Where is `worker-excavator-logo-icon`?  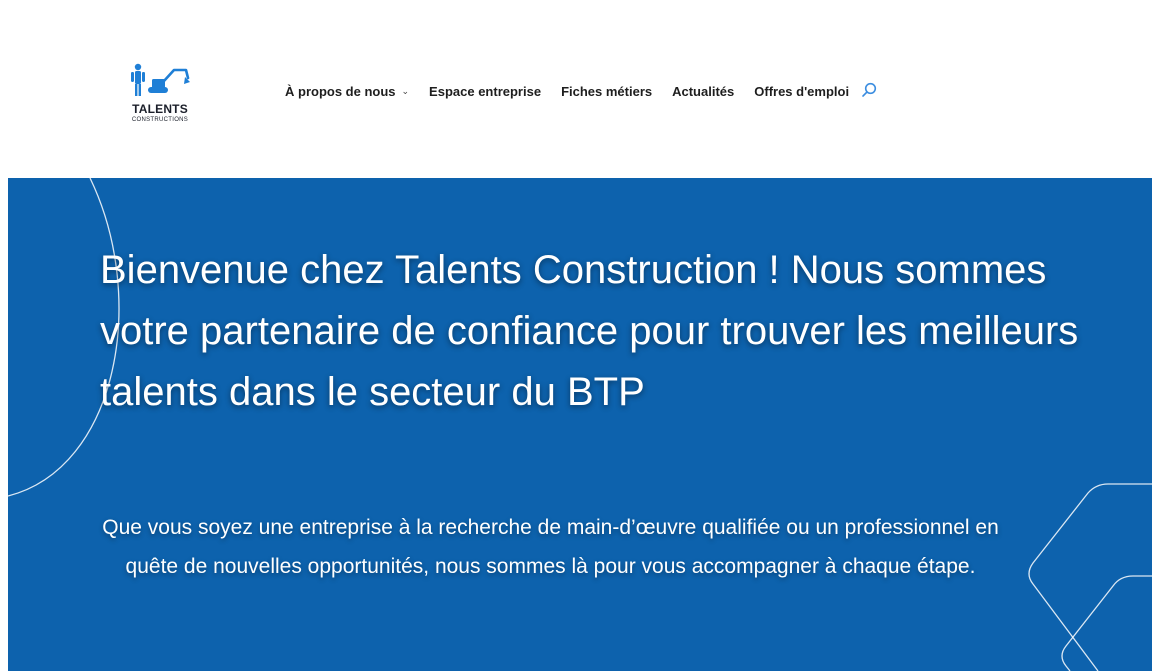
worker-excavator-logo-icon is located at coordinates (160, 79).